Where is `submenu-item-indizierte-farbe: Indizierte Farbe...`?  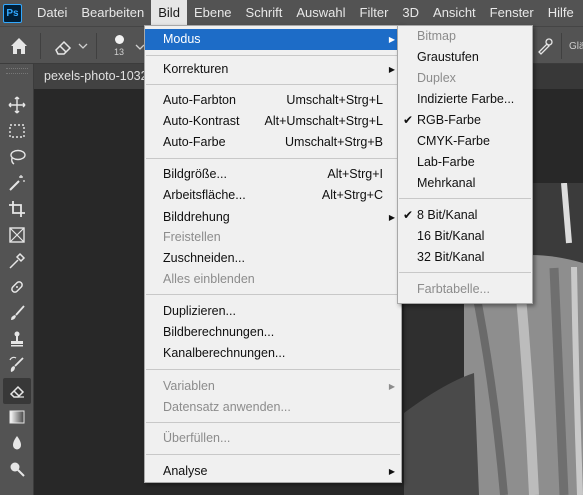
submenu-item-indizierte-farbe: Indizierte Farbe... is located at coordinates (465, 99).